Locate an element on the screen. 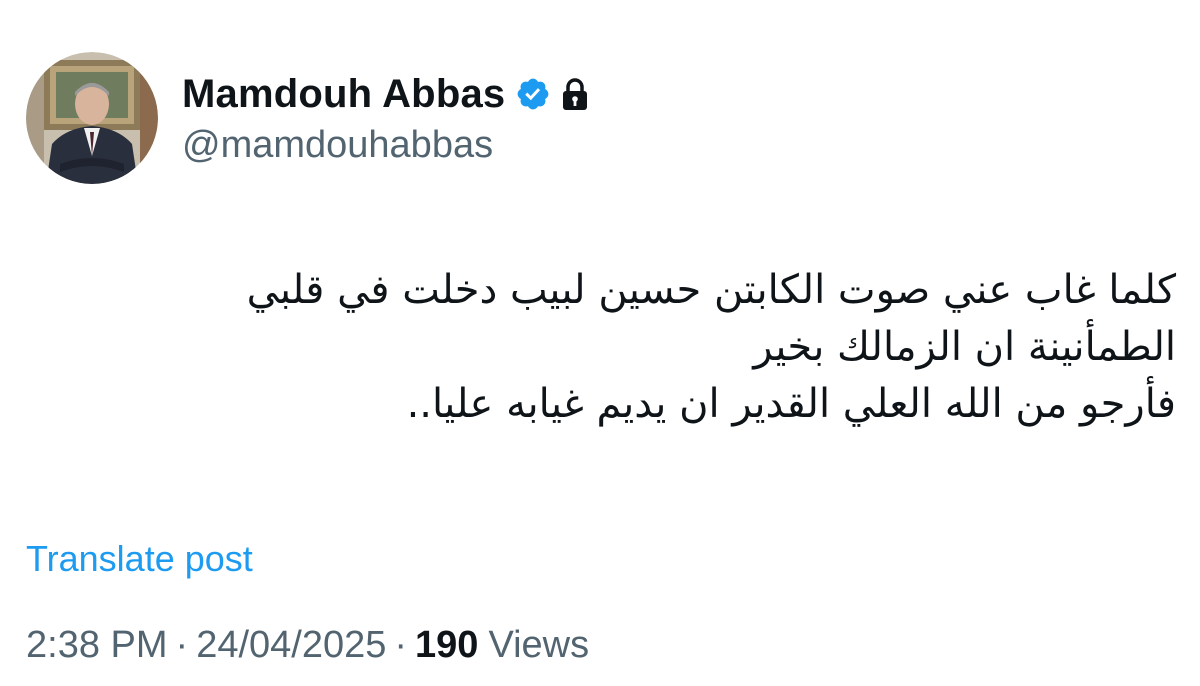  verified-badge-icon is located at coordinates (533, 94).